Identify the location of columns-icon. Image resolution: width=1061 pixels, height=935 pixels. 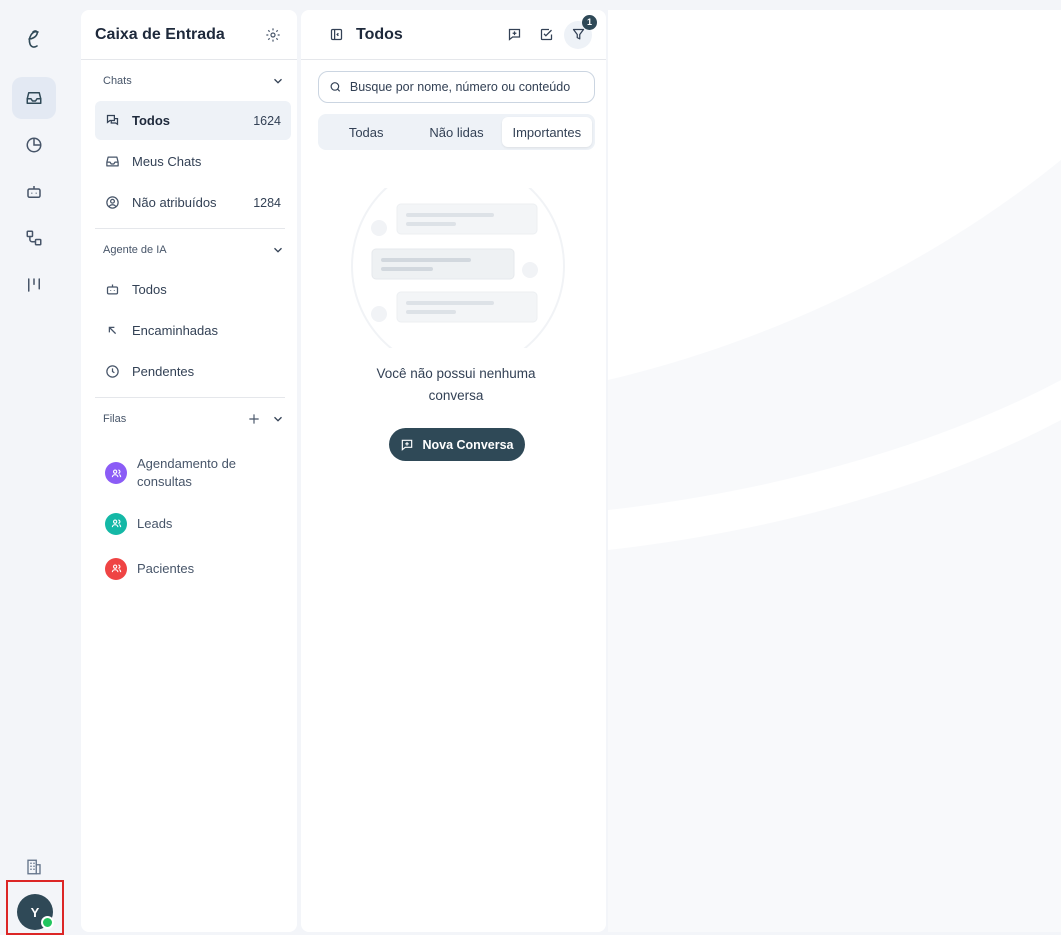
(34, 285).